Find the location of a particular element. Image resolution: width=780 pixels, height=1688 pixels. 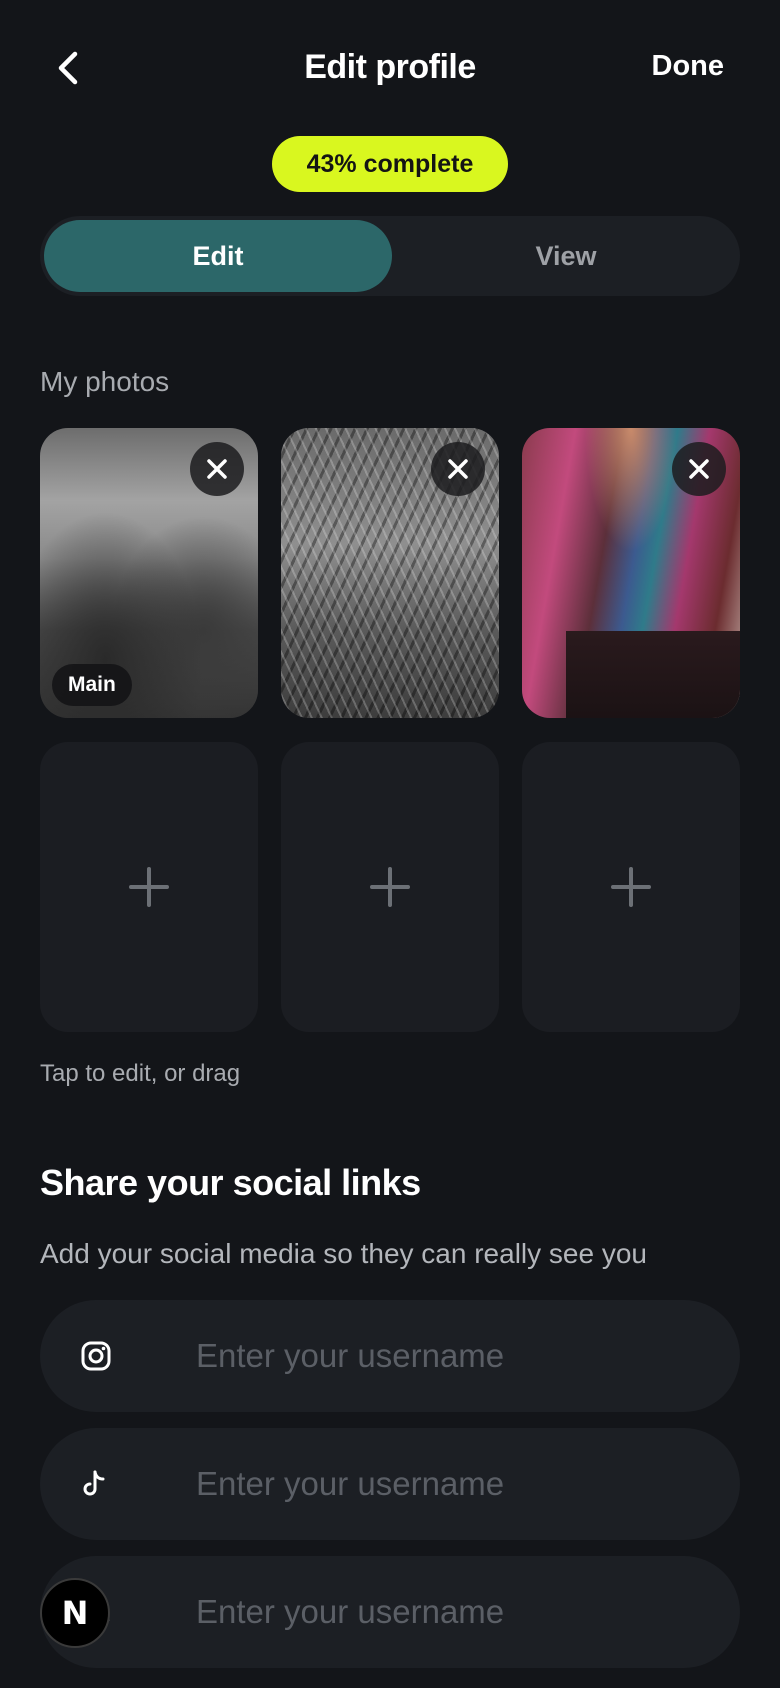

tiktok-icon is located at coordinates (120, 1484).